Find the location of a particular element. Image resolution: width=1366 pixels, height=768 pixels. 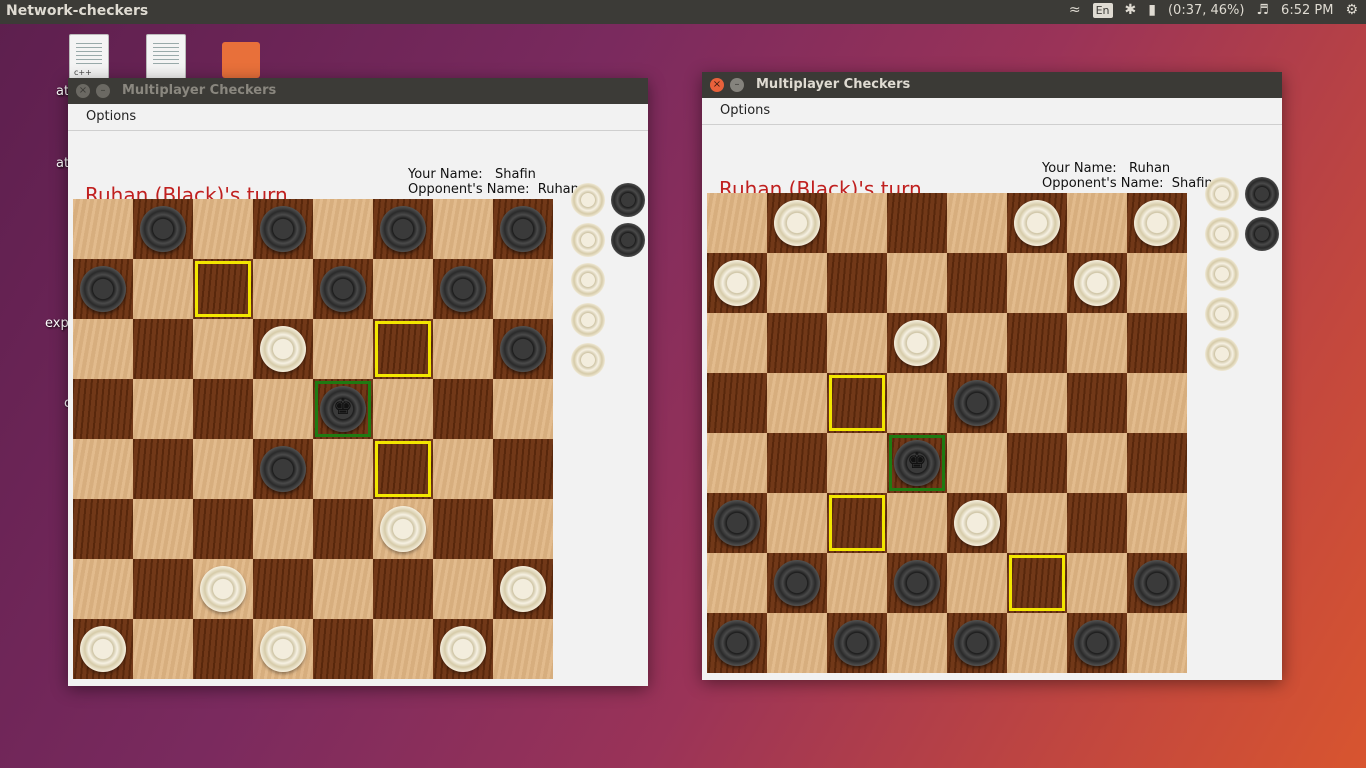

volume-icon: ♬ is located at coordinates (1262, 10).